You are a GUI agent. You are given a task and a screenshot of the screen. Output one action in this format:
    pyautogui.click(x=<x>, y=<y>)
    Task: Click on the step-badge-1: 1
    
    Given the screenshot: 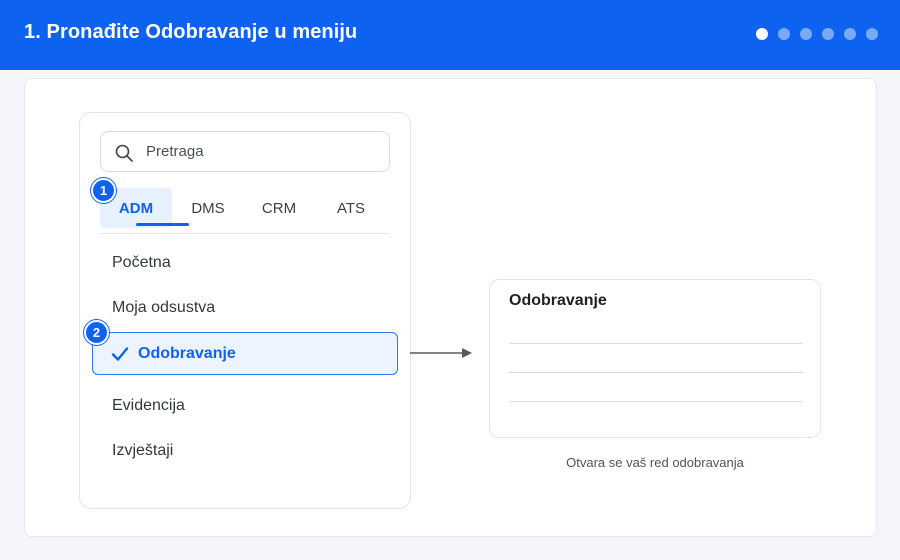 What is the action you would take?
    pyautogui.click(x=103, y=190)
    